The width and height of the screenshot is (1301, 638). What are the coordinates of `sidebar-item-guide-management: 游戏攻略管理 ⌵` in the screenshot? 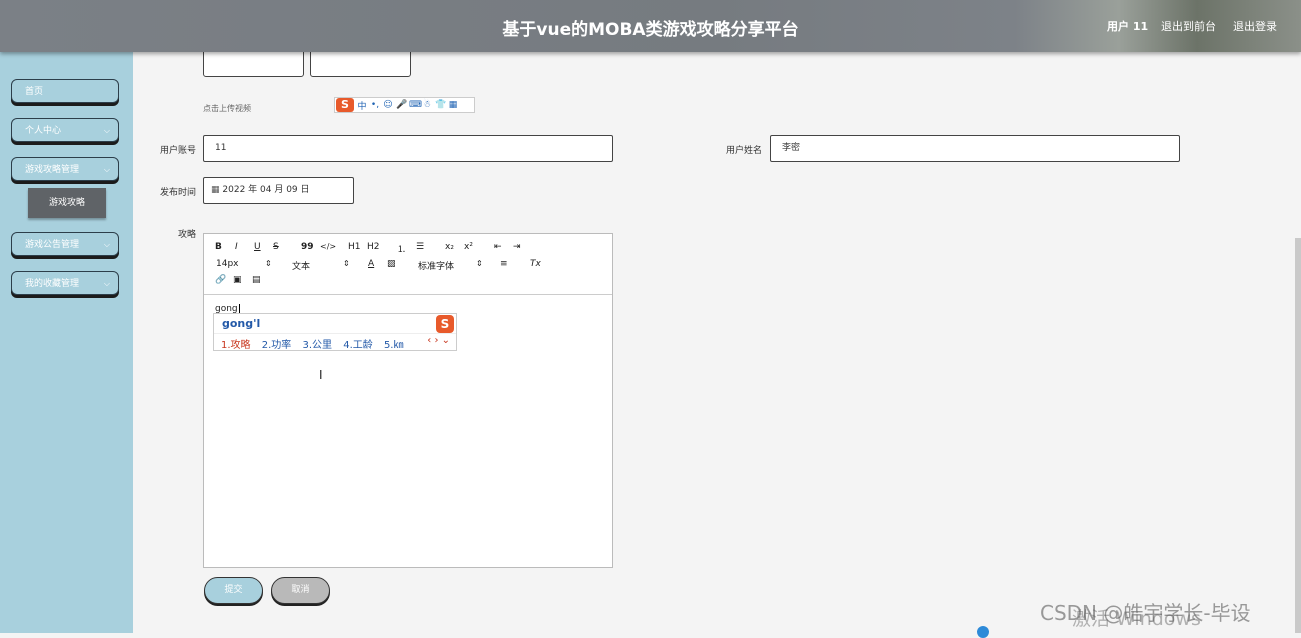 It's located at (65, 169).